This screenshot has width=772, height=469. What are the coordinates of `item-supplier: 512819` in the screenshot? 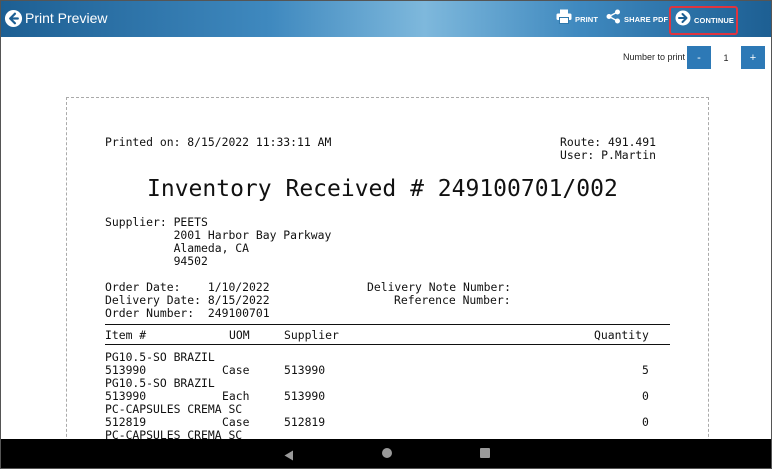 It's located at (305, 422).